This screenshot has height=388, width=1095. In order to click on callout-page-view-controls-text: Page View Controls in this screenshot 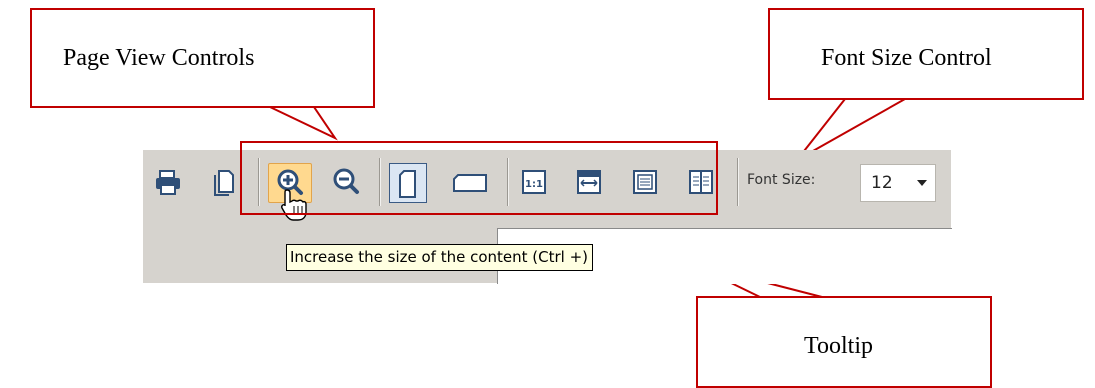, I will do `click(159, 58)`.